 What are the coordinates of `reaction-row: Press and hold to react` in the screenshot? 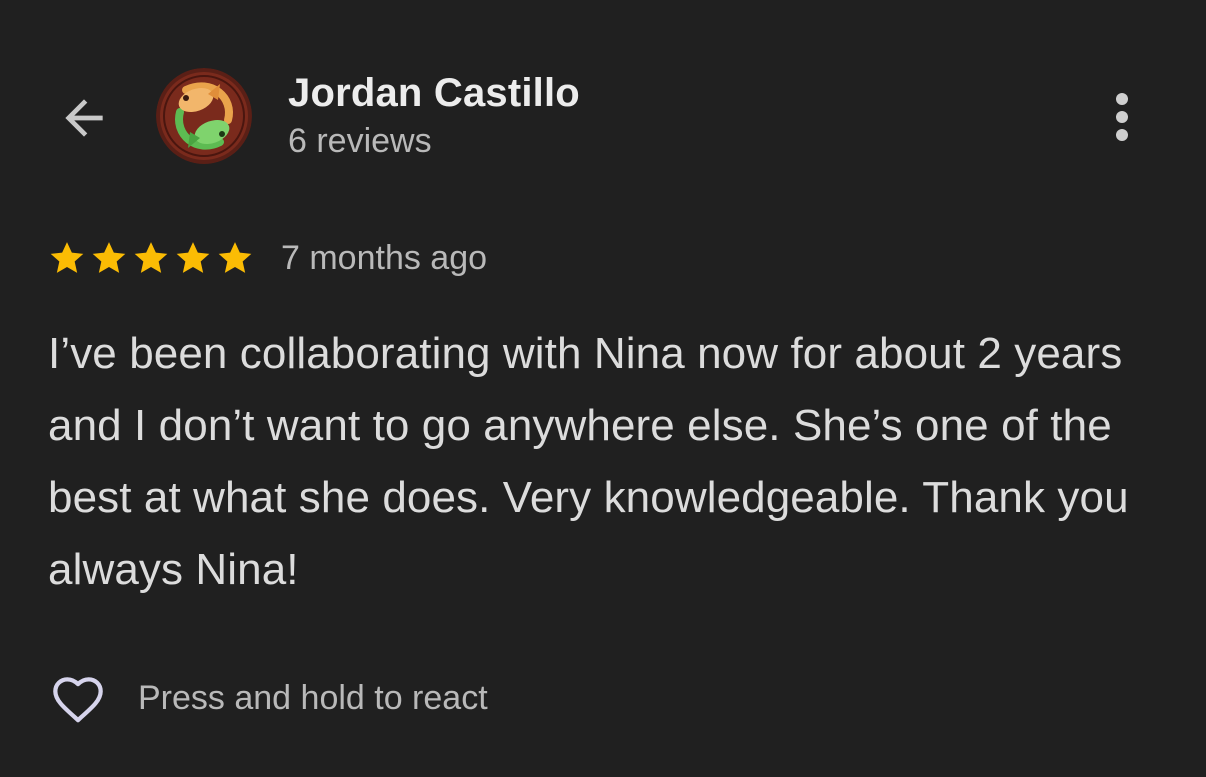 It's located at (267, 698).